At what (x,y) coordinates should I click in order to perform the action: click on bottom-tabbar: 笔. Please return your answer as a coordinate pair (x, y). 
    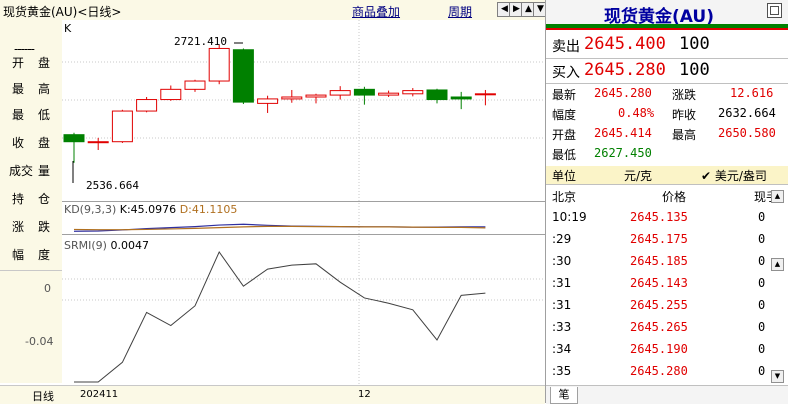
    Looking at the image, I should click on (667, 394).